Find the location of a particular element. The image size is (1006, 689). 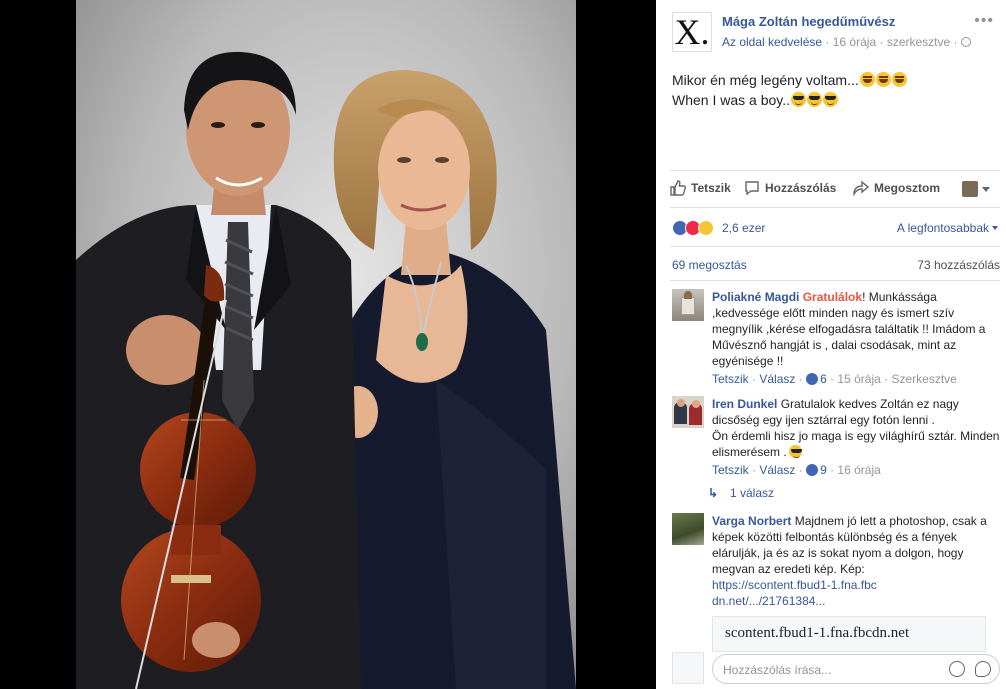

comment-count: 73 hozzászólás is located at coordinates (958, 265).